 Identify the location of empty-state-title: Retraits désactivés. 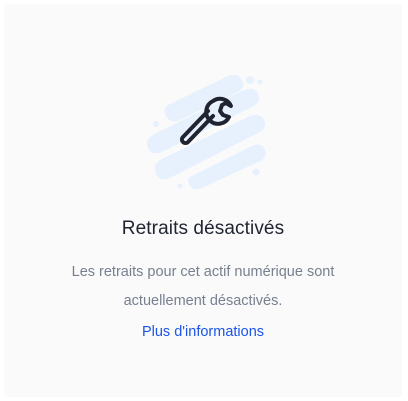
(203, 228).